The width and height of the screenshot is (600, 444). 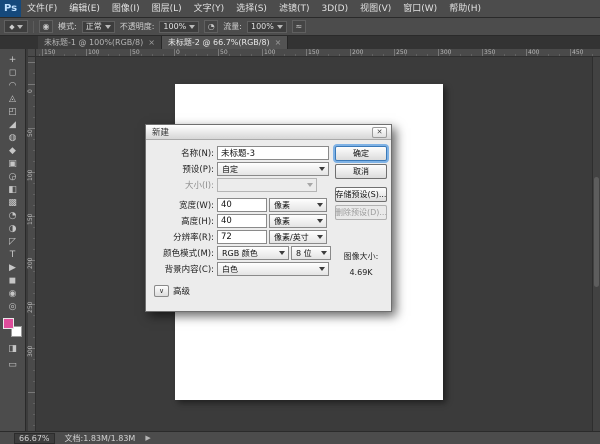 I want to click on eraser-tool-icon: ◧, so click(x=13, y=189).